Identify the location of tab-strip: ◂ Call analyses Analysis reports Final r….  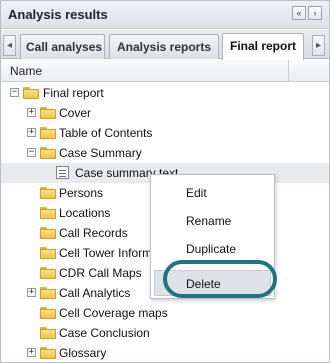
(165, 45).